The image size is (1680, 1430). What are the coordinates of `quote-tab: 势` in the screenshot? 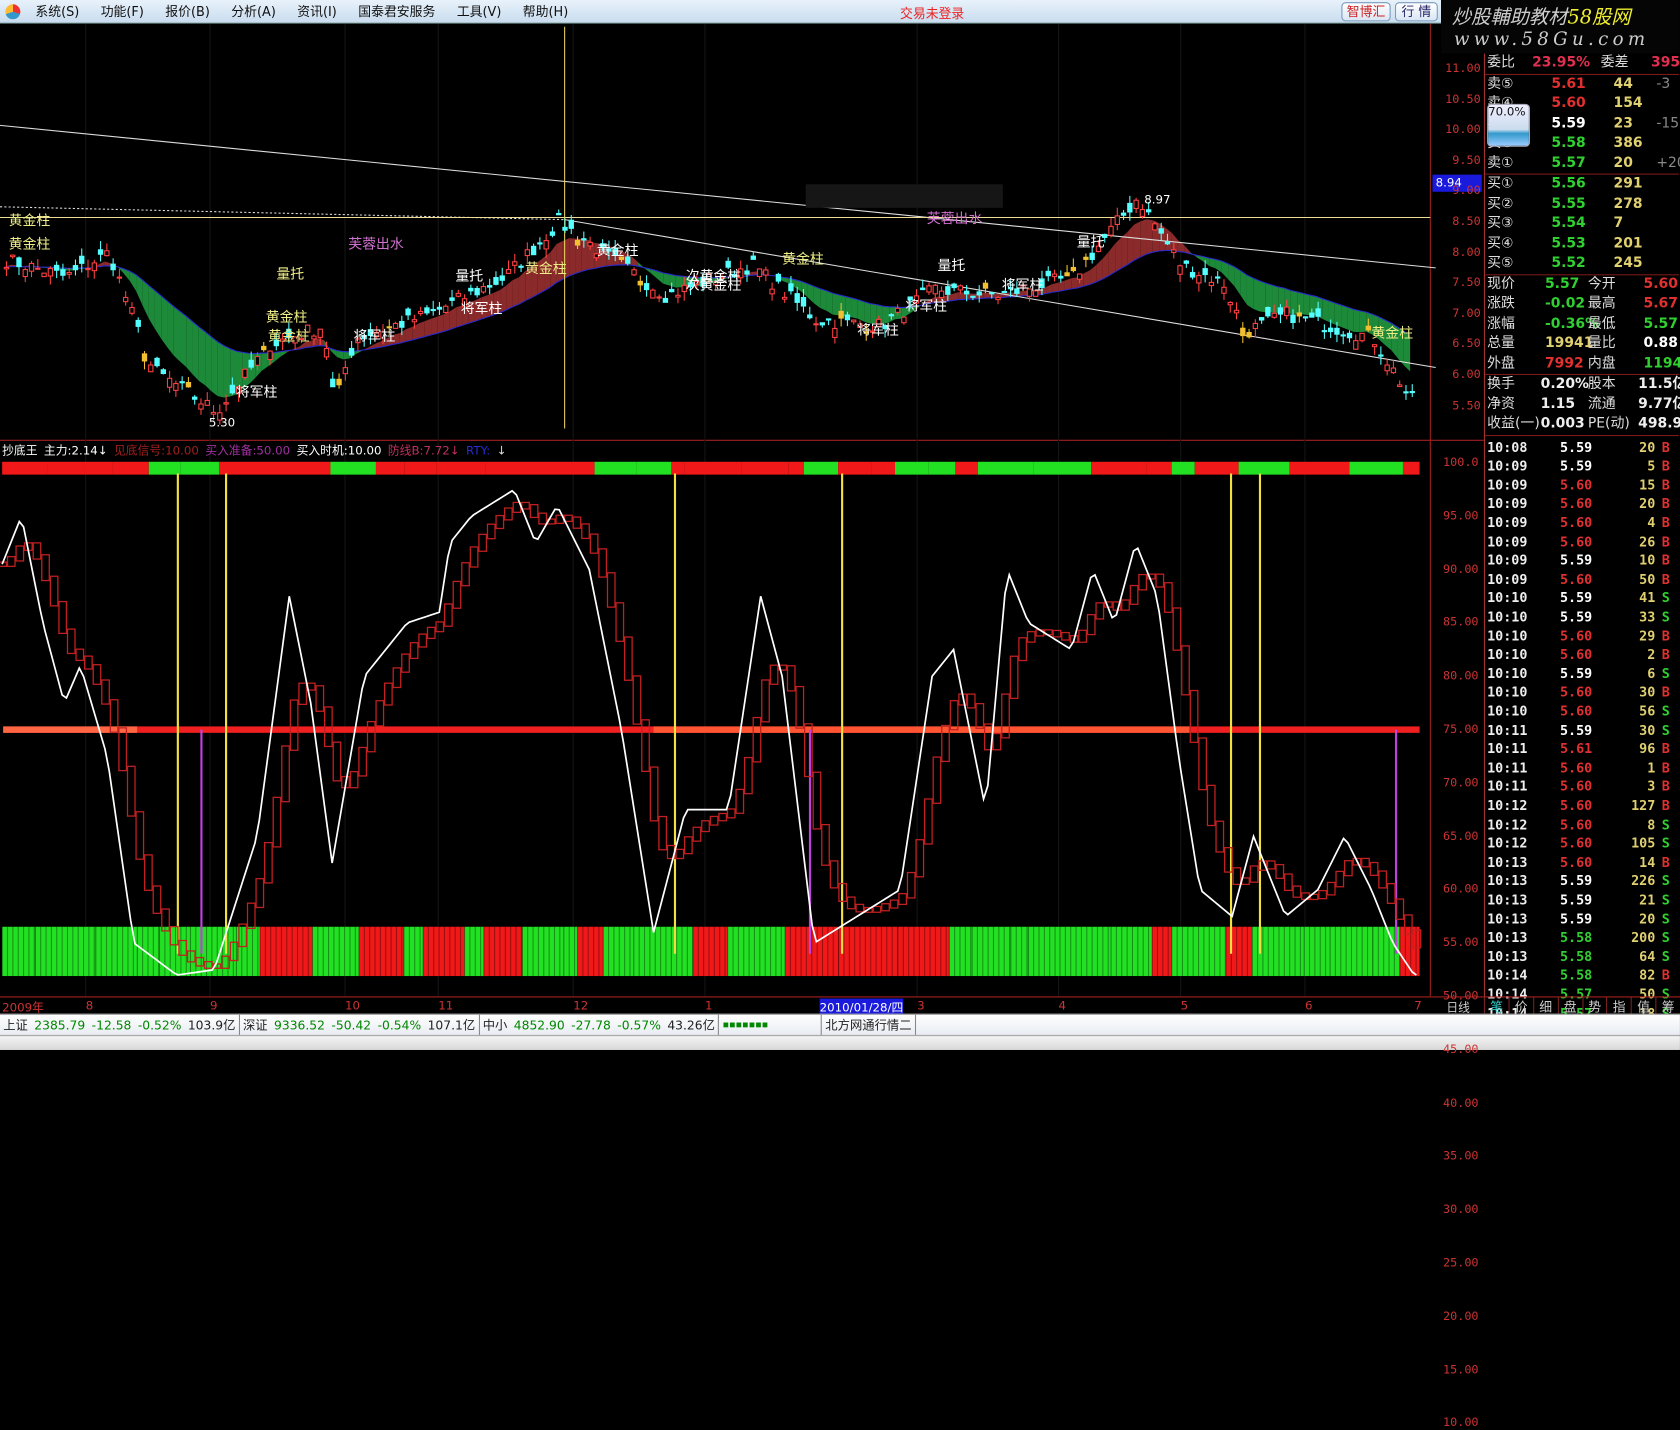 It's located at (1594, 1006).